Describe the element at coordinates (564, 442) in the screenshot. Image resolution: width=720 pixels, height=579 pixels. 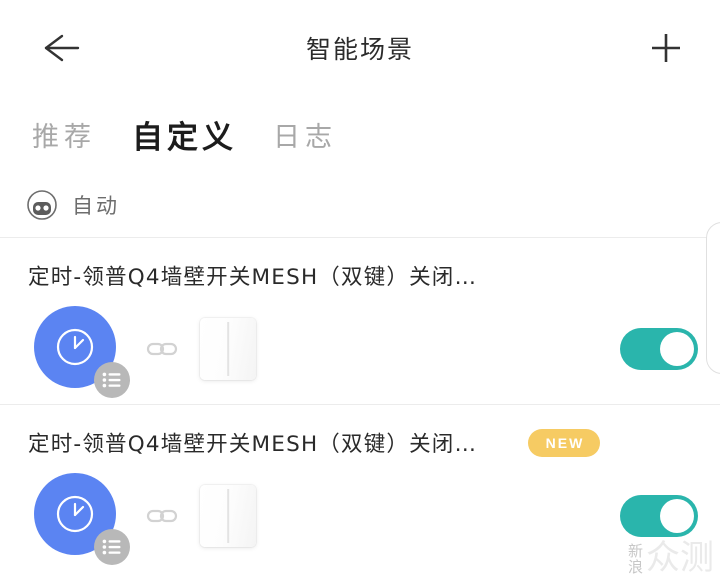
I see `status-badge: NEW` at that location.